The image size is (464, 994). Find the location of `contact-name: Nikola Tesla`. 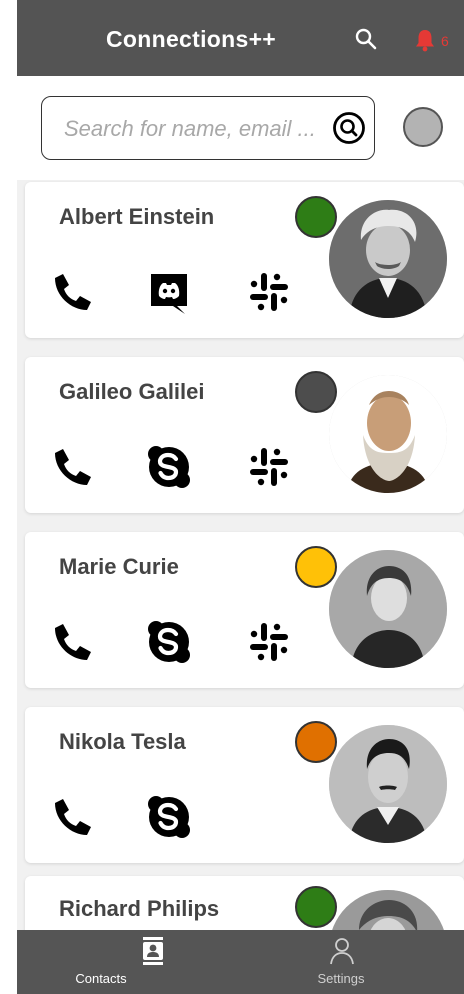

contact-name: Nikola Tesla is located at coordinates (122, 741).